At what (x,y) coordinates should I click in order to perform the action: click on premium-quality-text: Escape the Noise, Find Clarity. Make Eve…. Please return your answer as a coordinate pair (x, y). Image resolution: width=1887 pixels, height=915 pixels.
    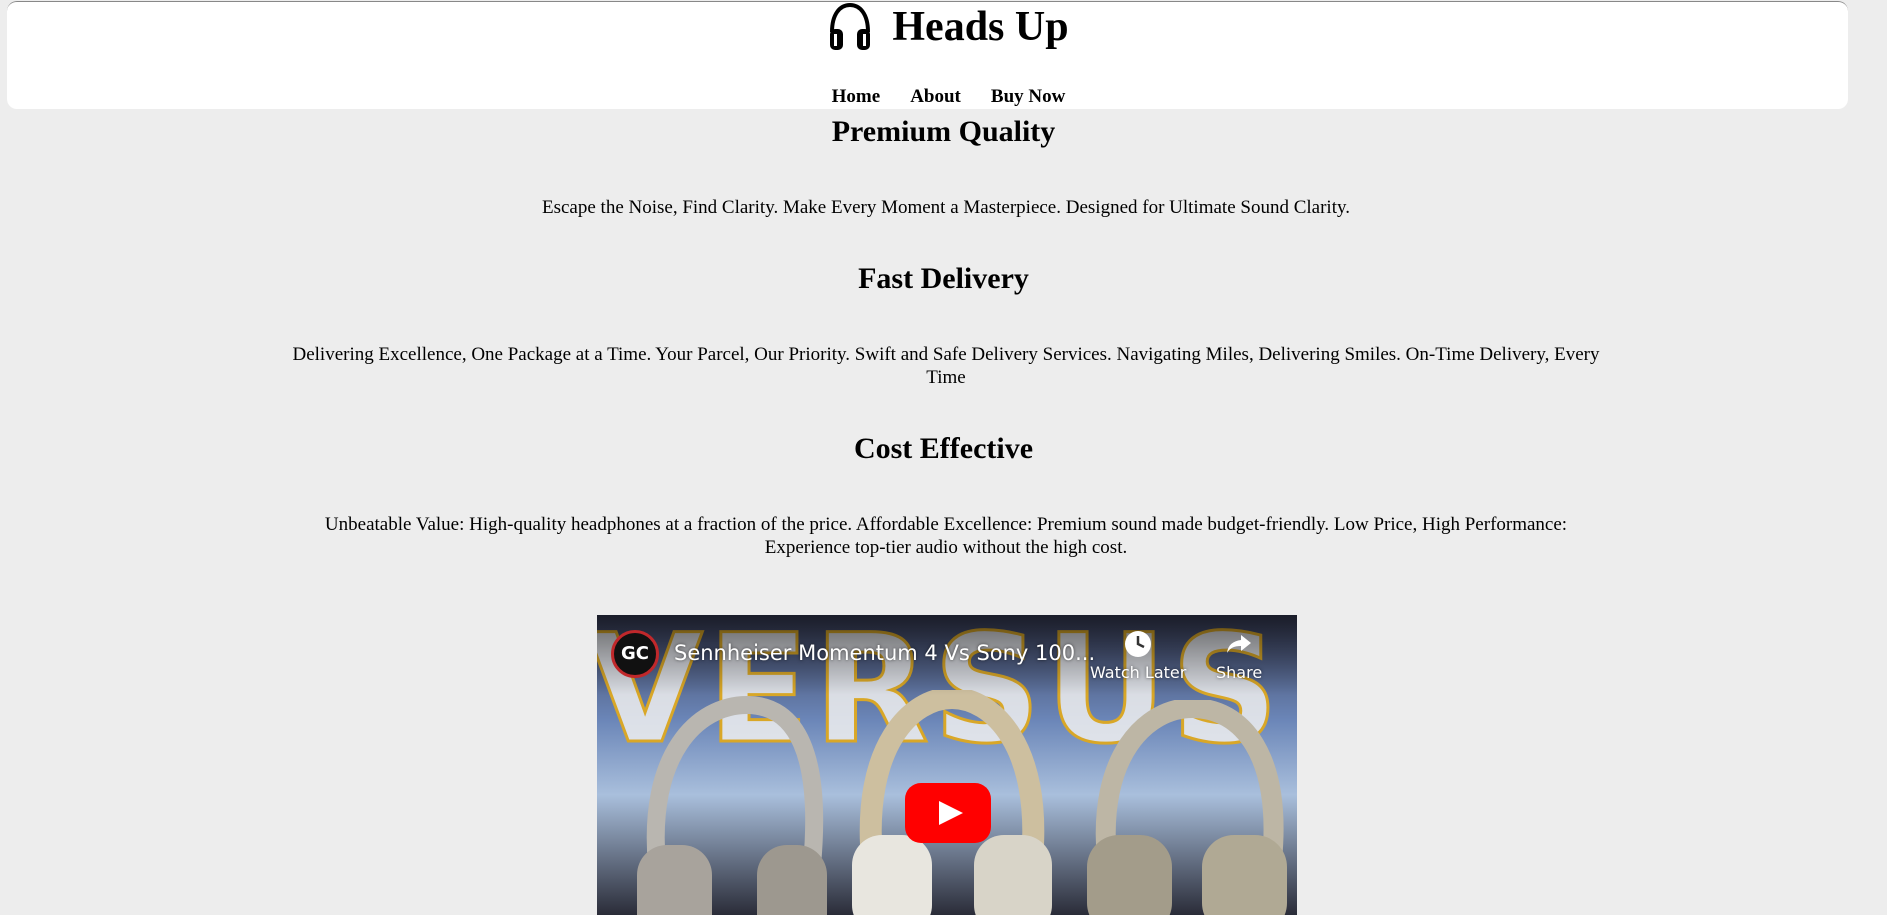
    Looking at the image, I should click on (945, 207).